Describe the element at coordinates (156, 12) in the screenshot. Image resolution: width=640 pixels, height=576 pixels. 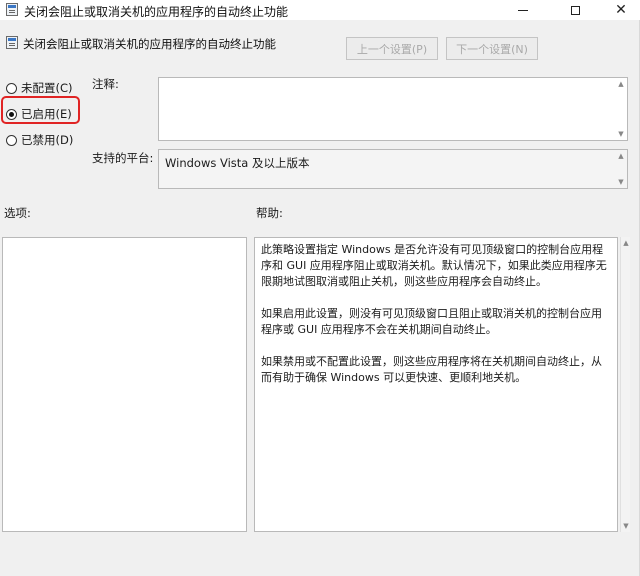
I see `window-title: 关闭会阻止或取消关机的应用程序的自动终止功能` at that location.